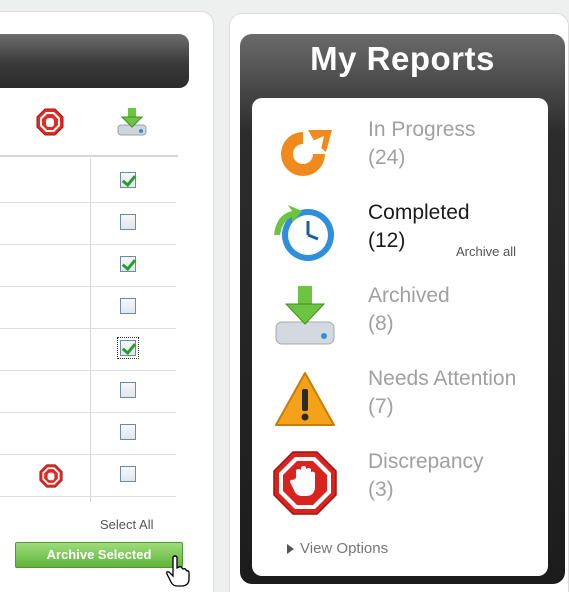 This screenshot has height=592, width=569. I want to click on row-discrepancy-indicator, so click(51, 478).